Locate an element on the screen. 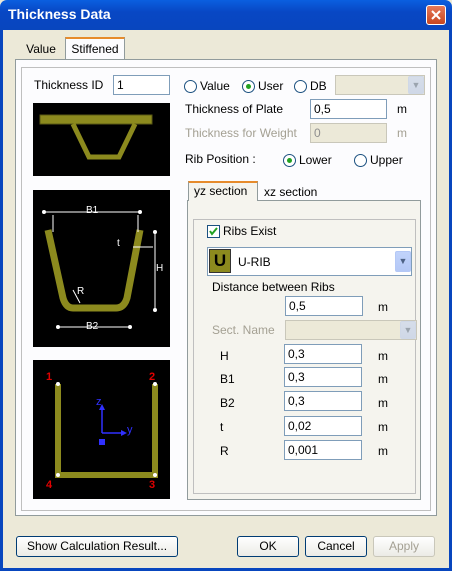 The image size is (452, 571). plate-thickness-input: 0,5 is located at coordinates (348, 109).